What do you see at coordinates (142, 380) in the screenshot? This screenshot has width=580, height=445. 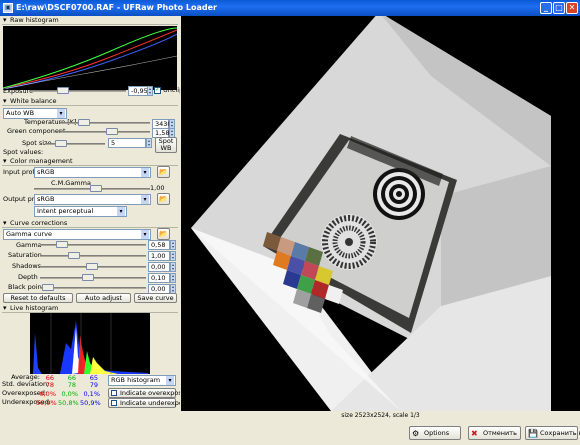 I see `histogram-mode-select: RGB histogram` at bounding box center [142, 380].